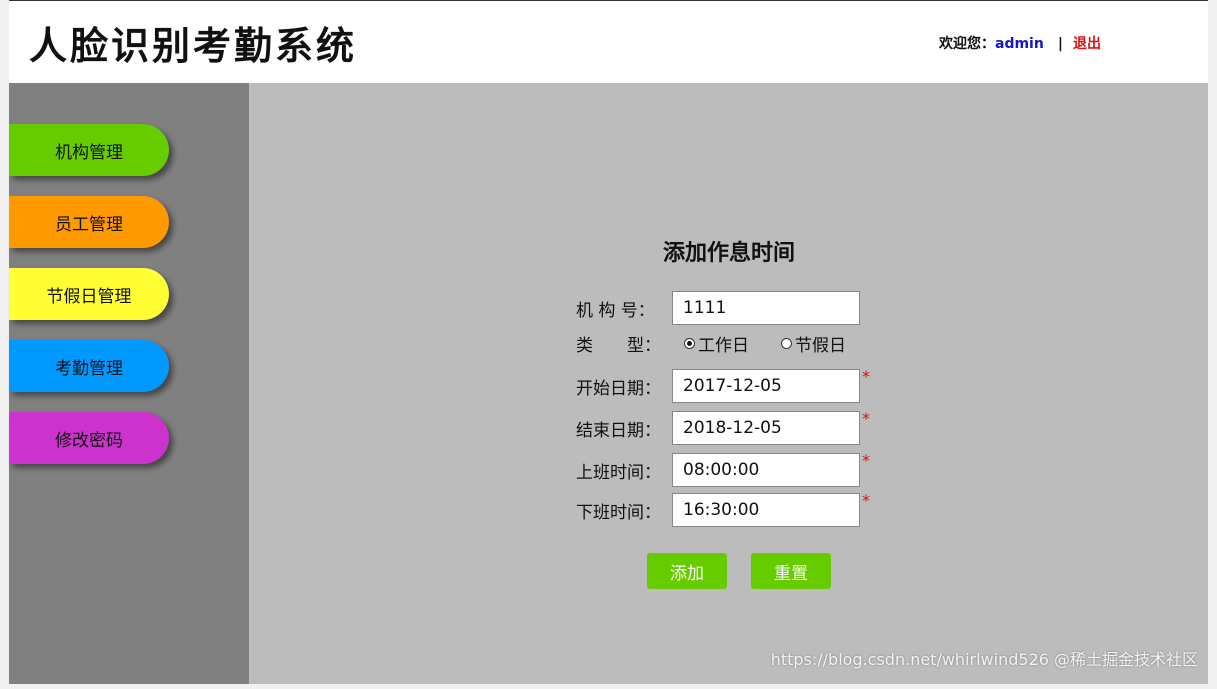 The height and width of the screenshot is (689, 1217). Describe the element at coordinates (615, 310) in the screenshot. I see `org-label: 机 构 号：` at that location.